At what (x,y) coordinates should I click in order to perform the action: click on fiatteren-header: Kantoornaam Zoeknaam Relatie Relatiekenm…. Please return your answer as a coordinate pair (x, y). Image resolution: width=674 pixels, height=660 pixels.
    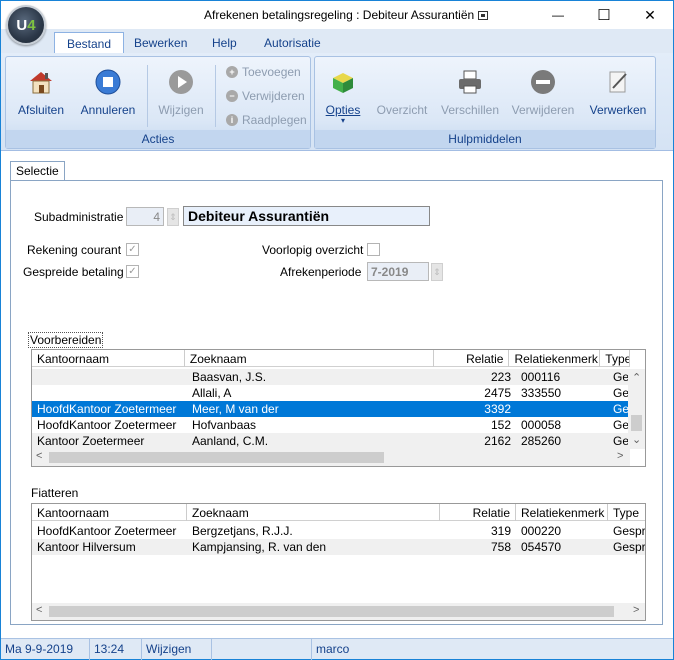
    Looking at the image, I should click on (338, 512).